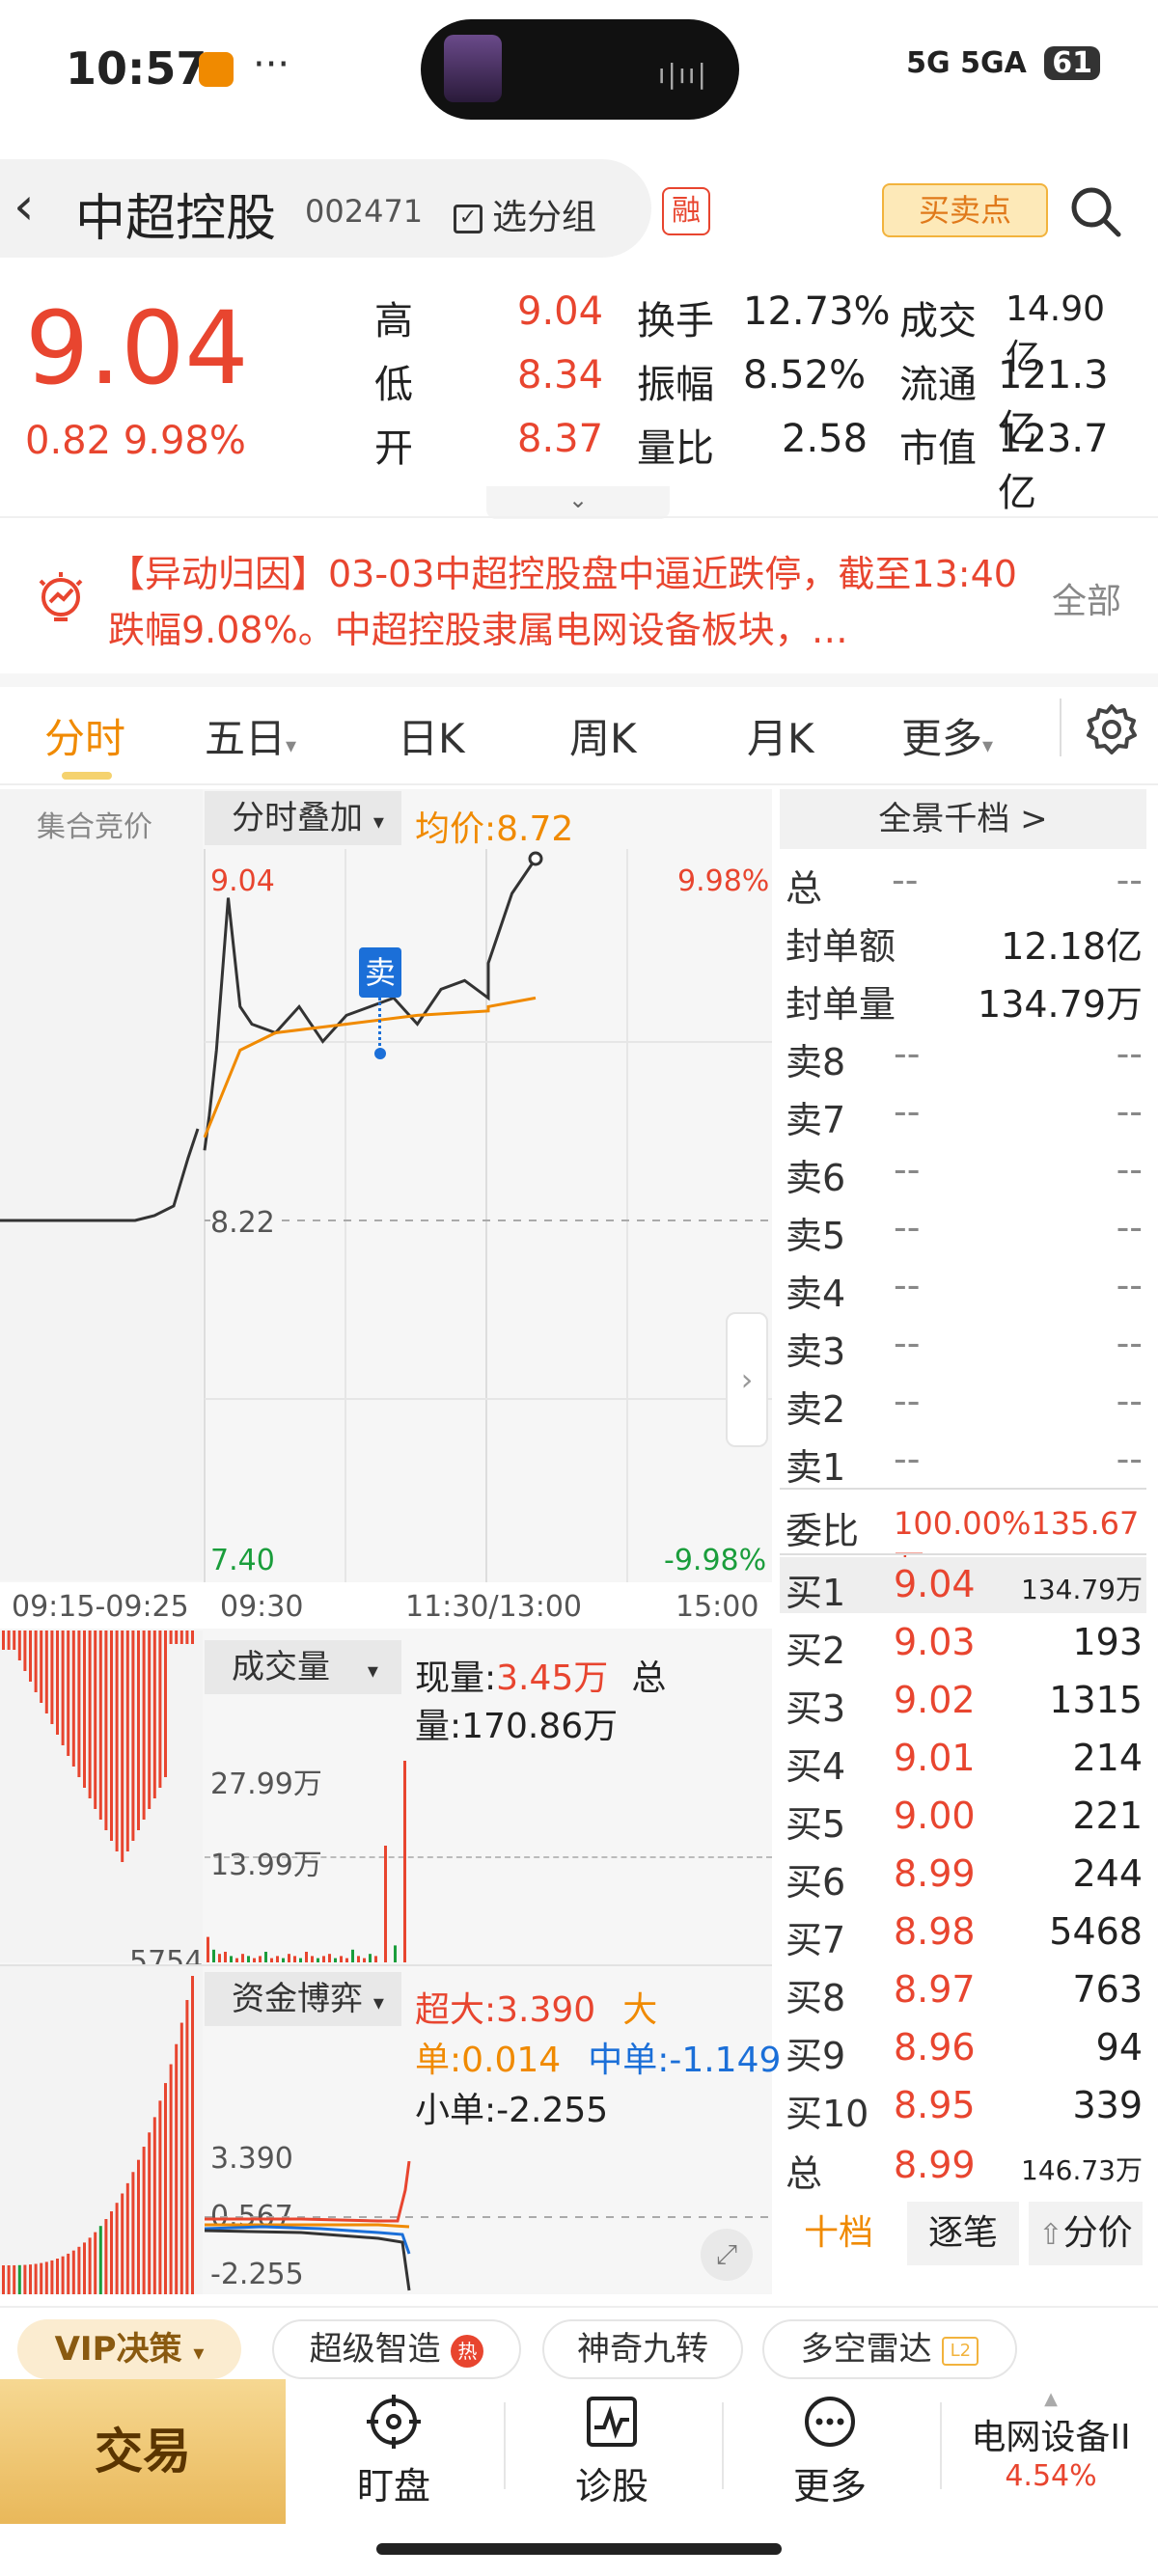  What do you see at coordinates (303, 1999) in the screenshot?
I see `fund-dropdown: 资金博弈 ▾` at bounding box center [303, 1999].